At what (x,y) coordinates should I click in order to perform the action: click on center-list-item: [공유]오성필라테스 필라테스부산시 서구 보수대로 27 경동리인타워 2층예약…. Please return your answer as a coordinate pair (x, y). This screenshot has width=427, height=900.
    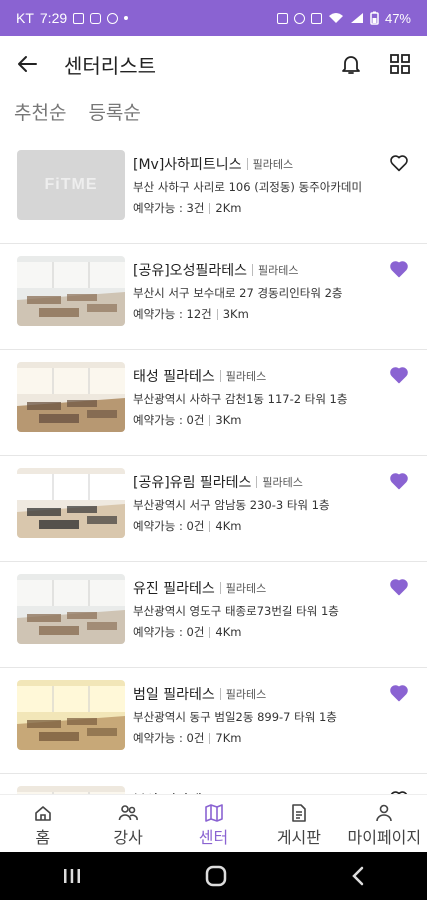
    Looking at the image, I should click on (213, 297).